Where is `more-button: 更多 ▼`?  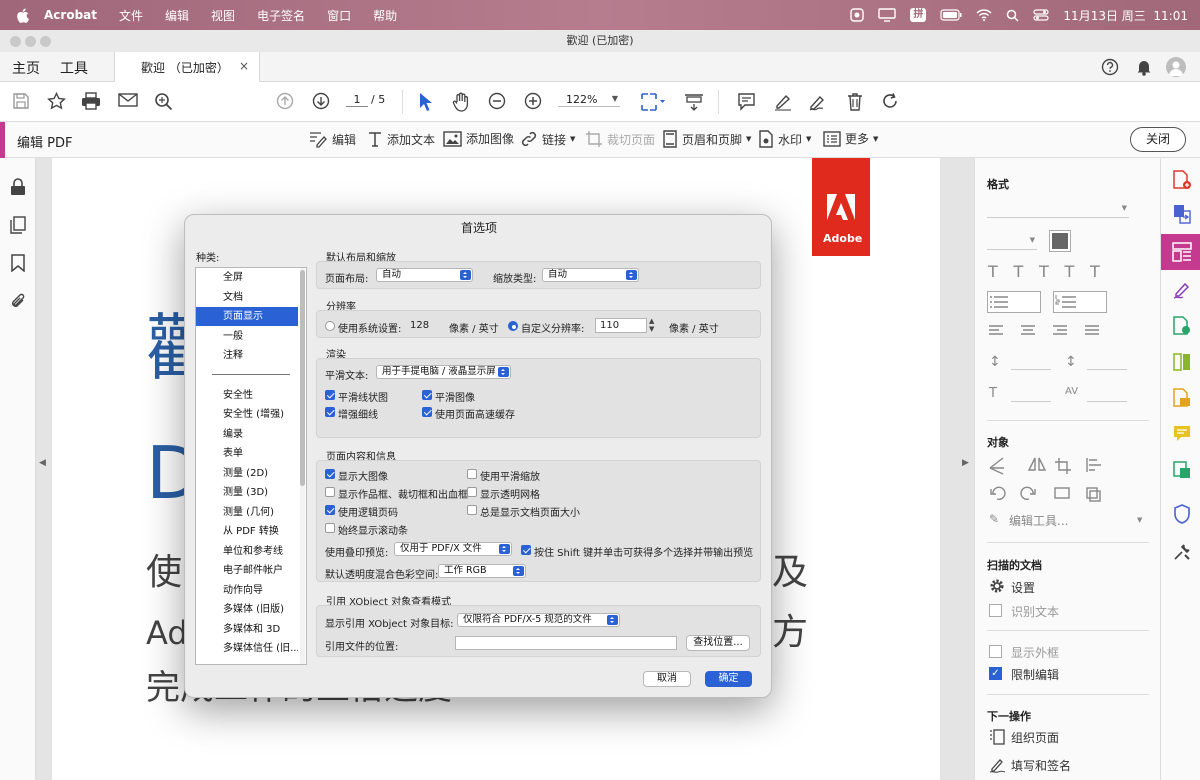
more-button: 更多 ▼ is located at coordinates (850, 138).